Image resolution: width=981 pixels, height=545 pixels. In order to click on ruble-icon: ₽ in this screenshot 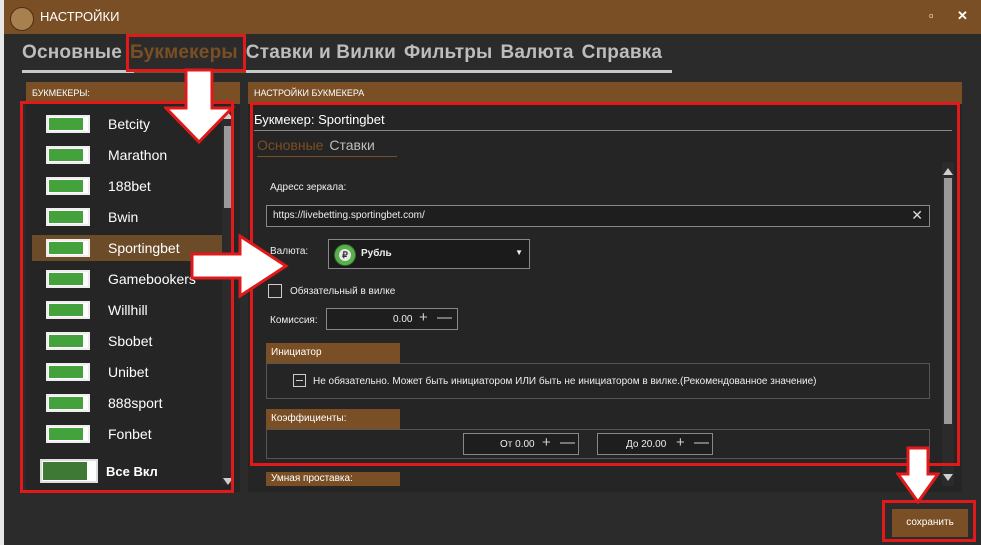, I will do `click(345, 255)`.